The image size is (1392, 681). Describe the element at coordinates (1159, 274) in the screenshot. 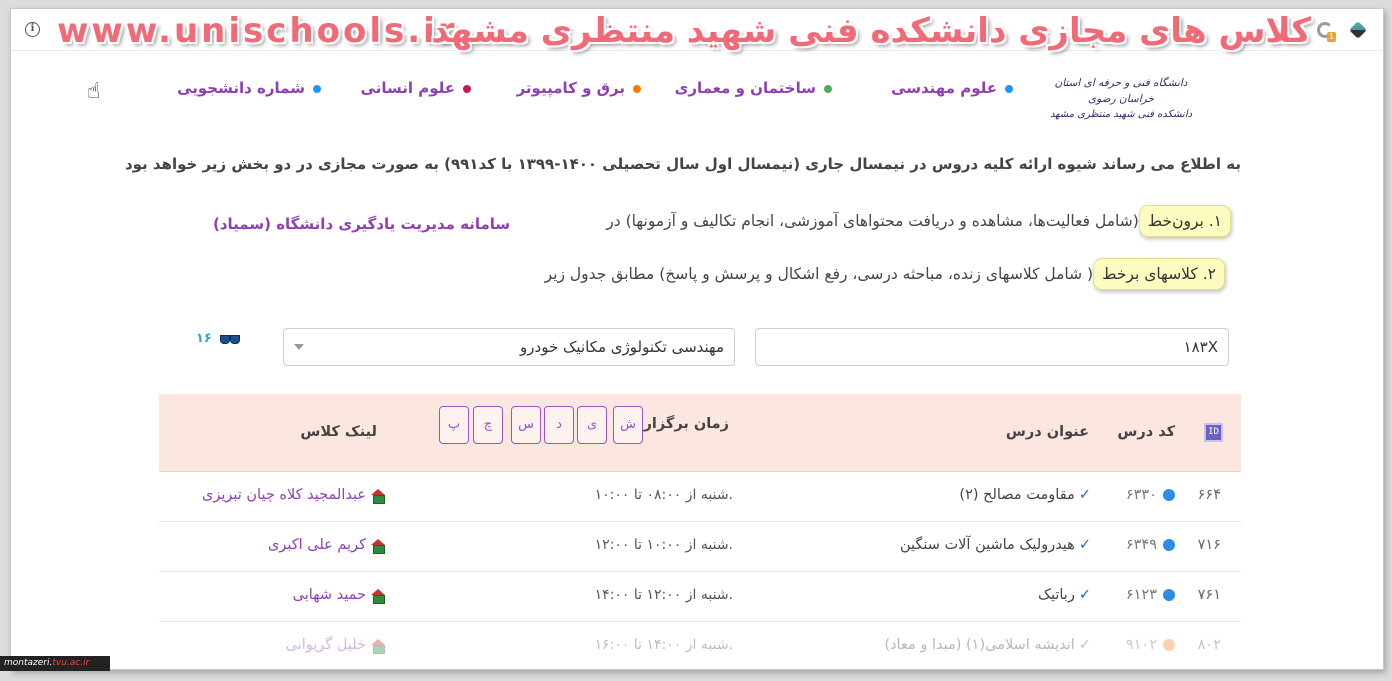

I see `online-pill: ۲. کلاسهای برخط` at that location.